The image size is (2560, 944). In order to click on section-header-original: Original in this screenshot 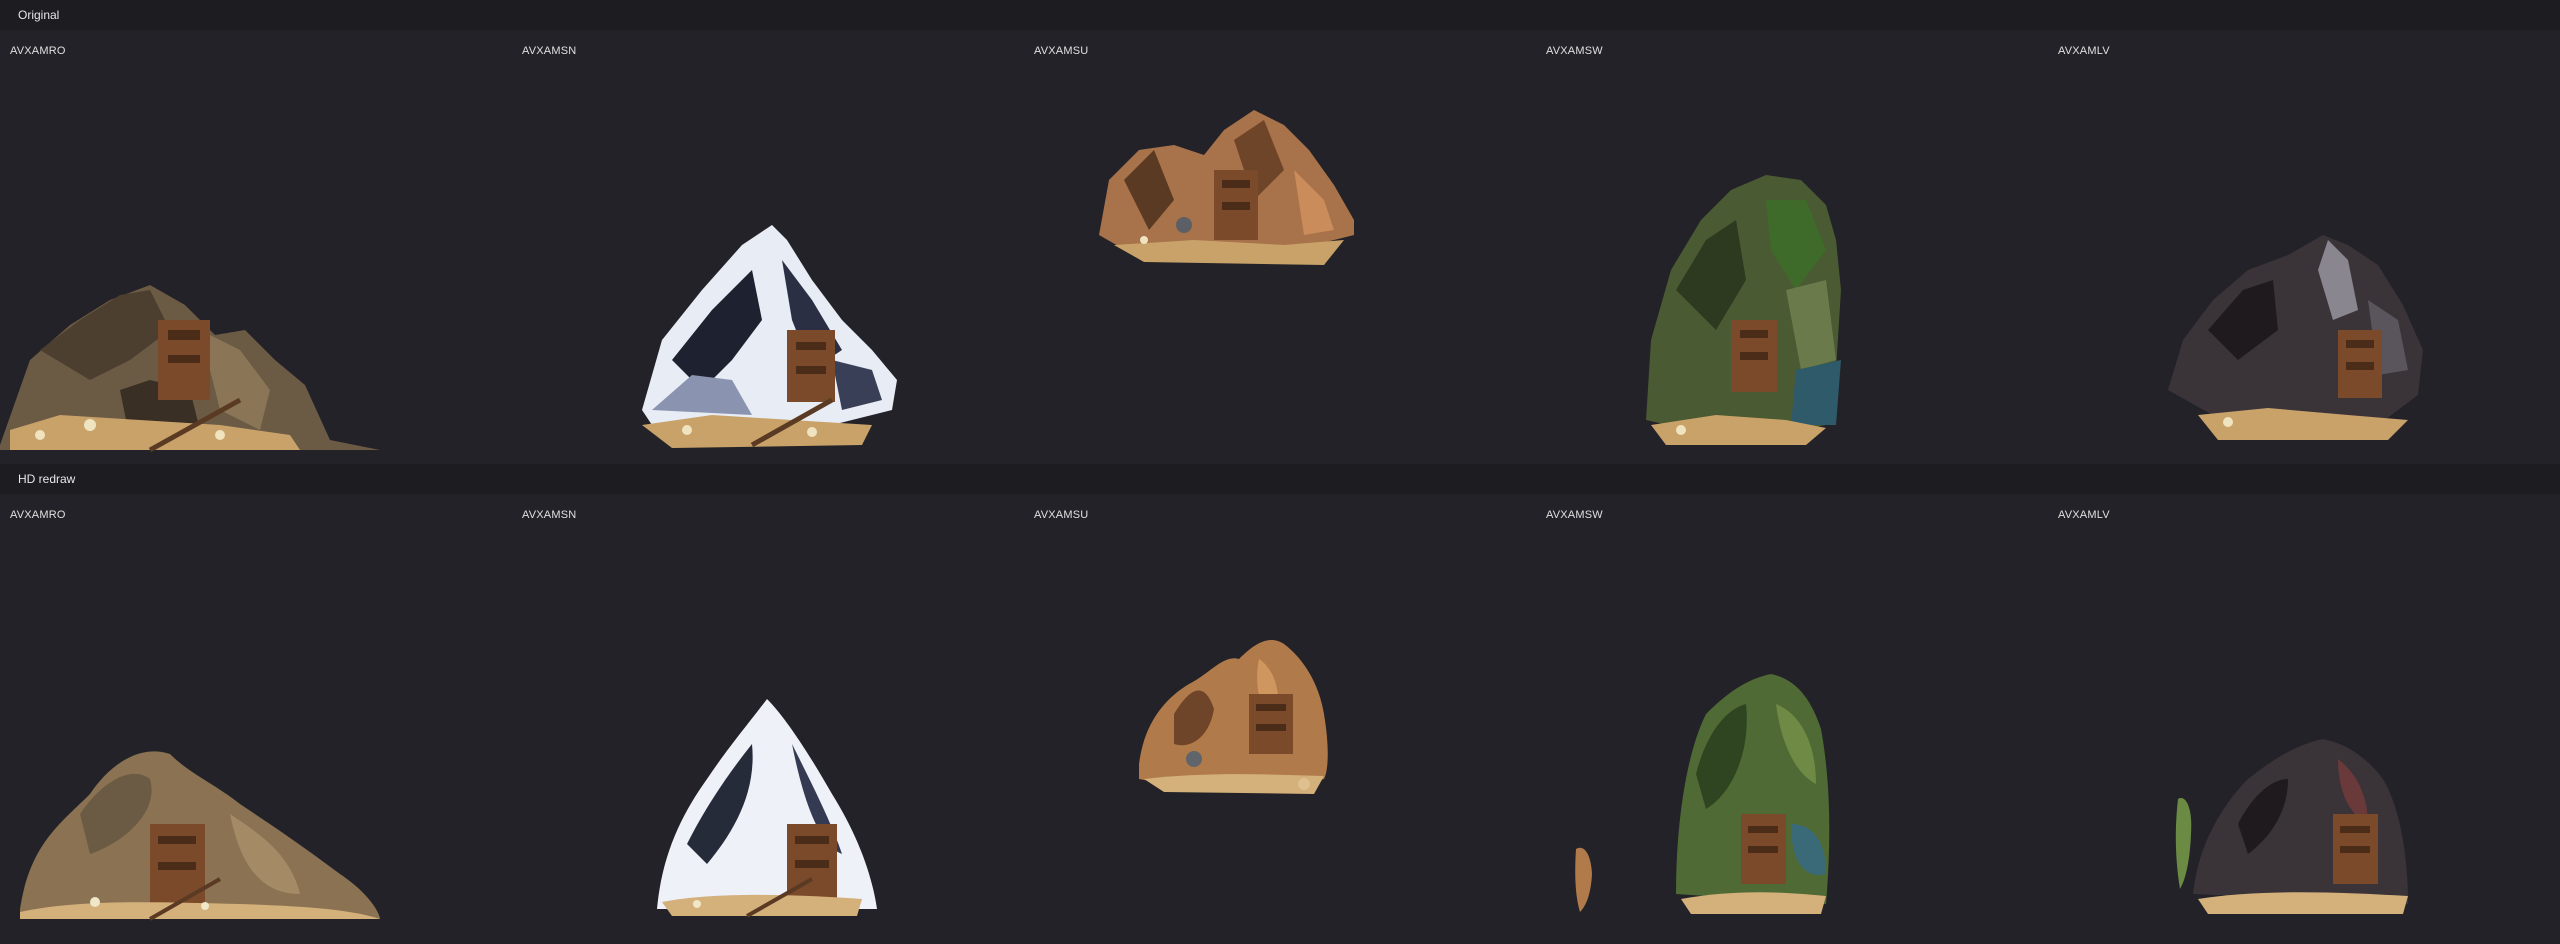, I will do `click(1280, 15)`.